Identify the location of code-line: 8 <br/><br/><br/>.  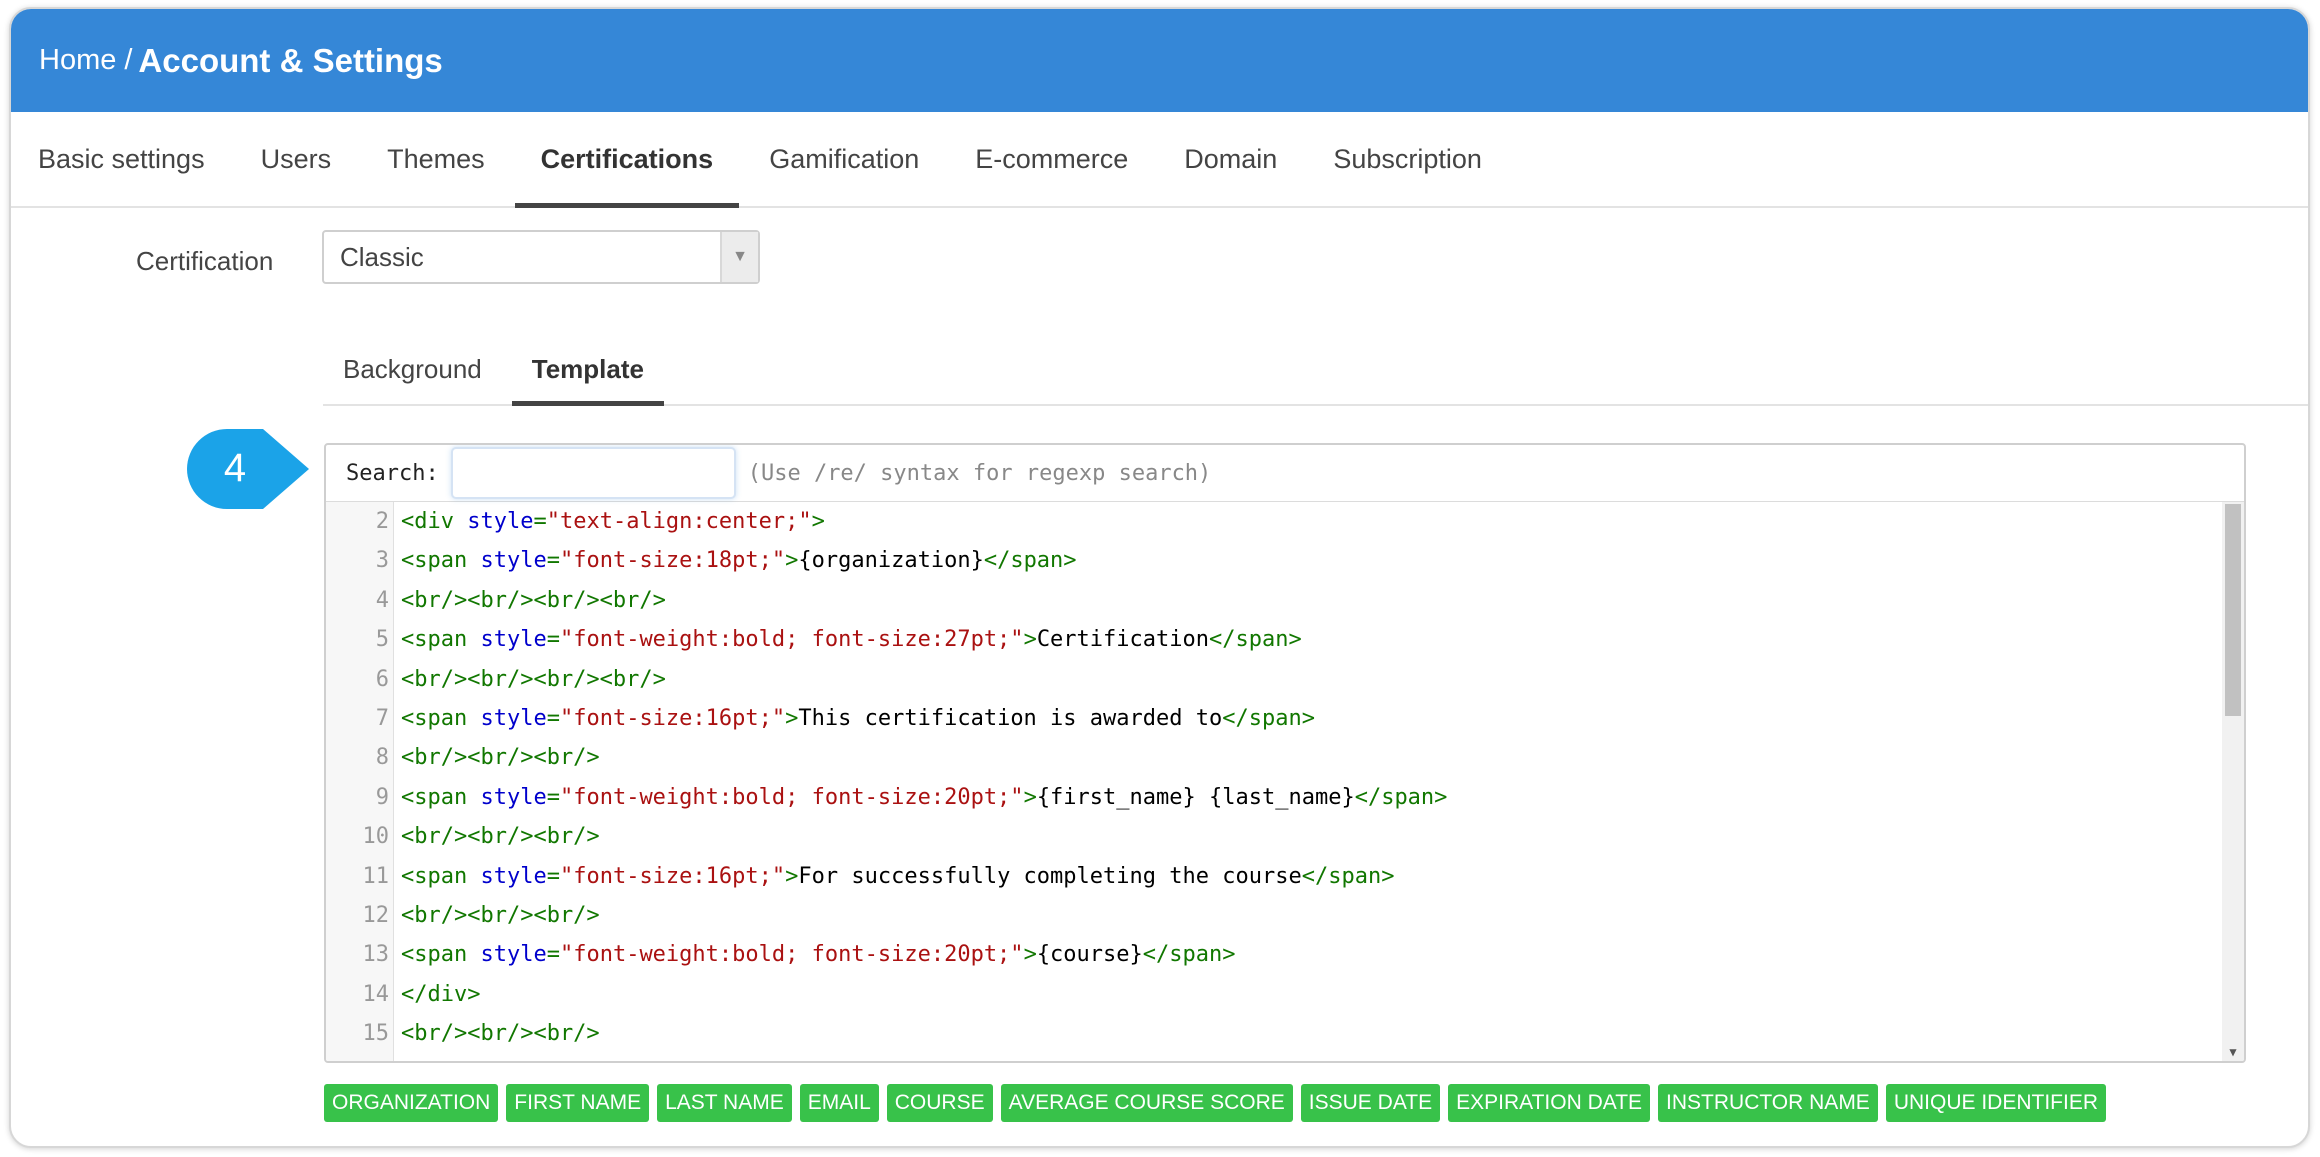
(1273, 757).